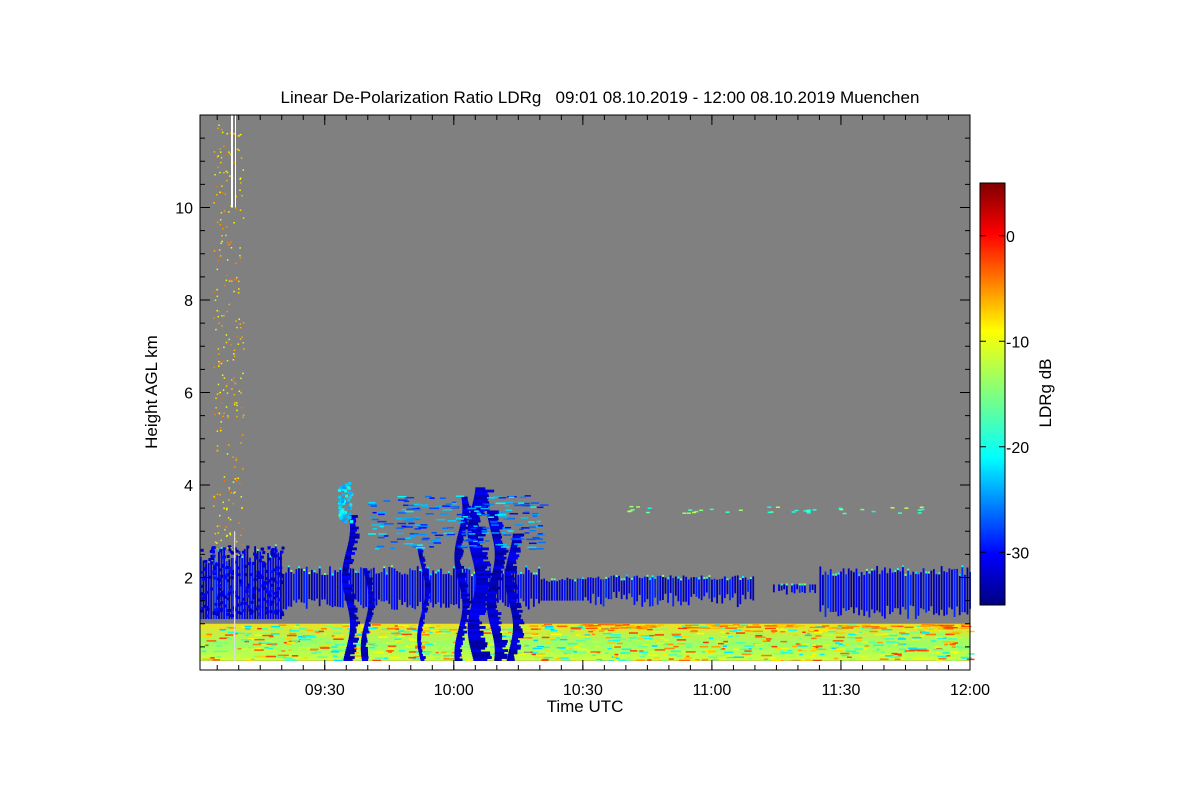 This screenshot has width=1200, height=800. Describe the element at coordinates (585, 642) in the screenshot. I see `boundary-layer-band` at that location.